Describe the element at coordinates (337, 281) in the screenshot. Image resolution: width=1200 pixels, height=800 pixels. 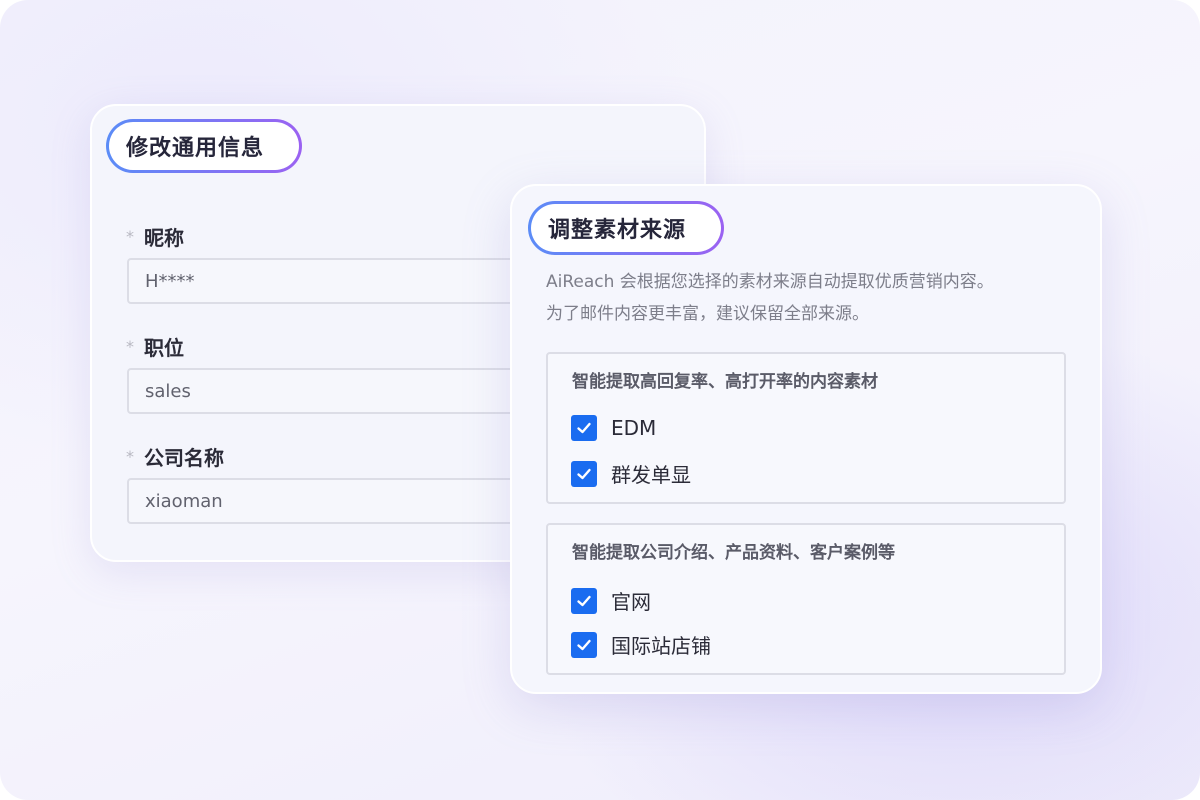
I see `nickname-input: H****` at that location.